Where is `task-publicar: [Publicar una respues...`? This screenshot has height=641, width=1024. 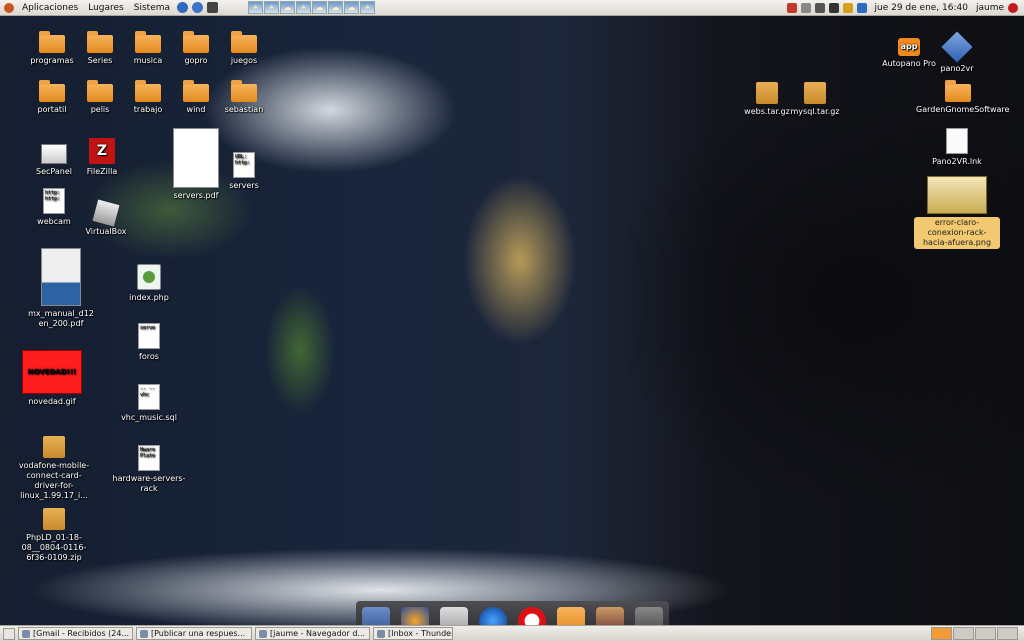
task-publicar: [Publicar una respues... is located at coordinates (194, 633).